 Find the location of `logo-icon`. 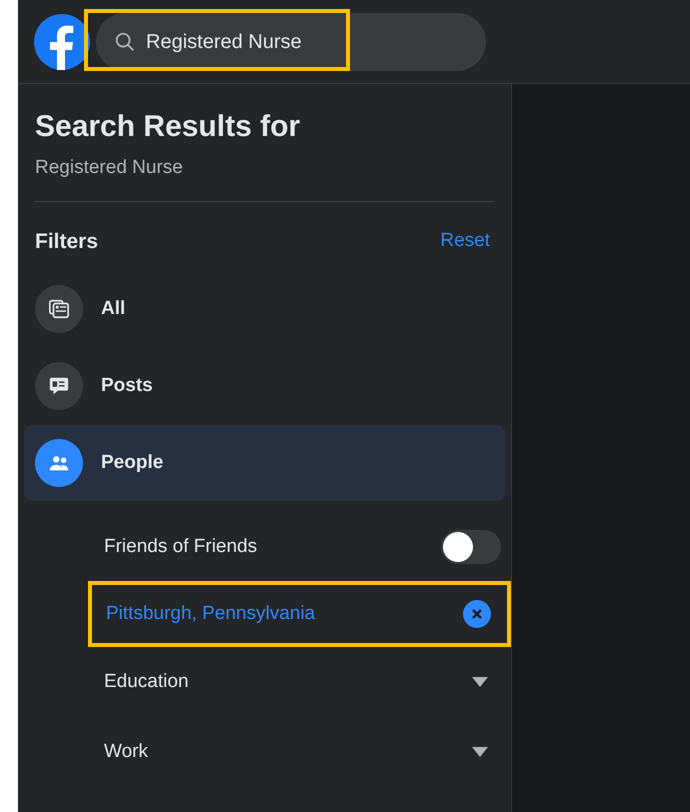

logo-icon is located at coordinates (62, 42).